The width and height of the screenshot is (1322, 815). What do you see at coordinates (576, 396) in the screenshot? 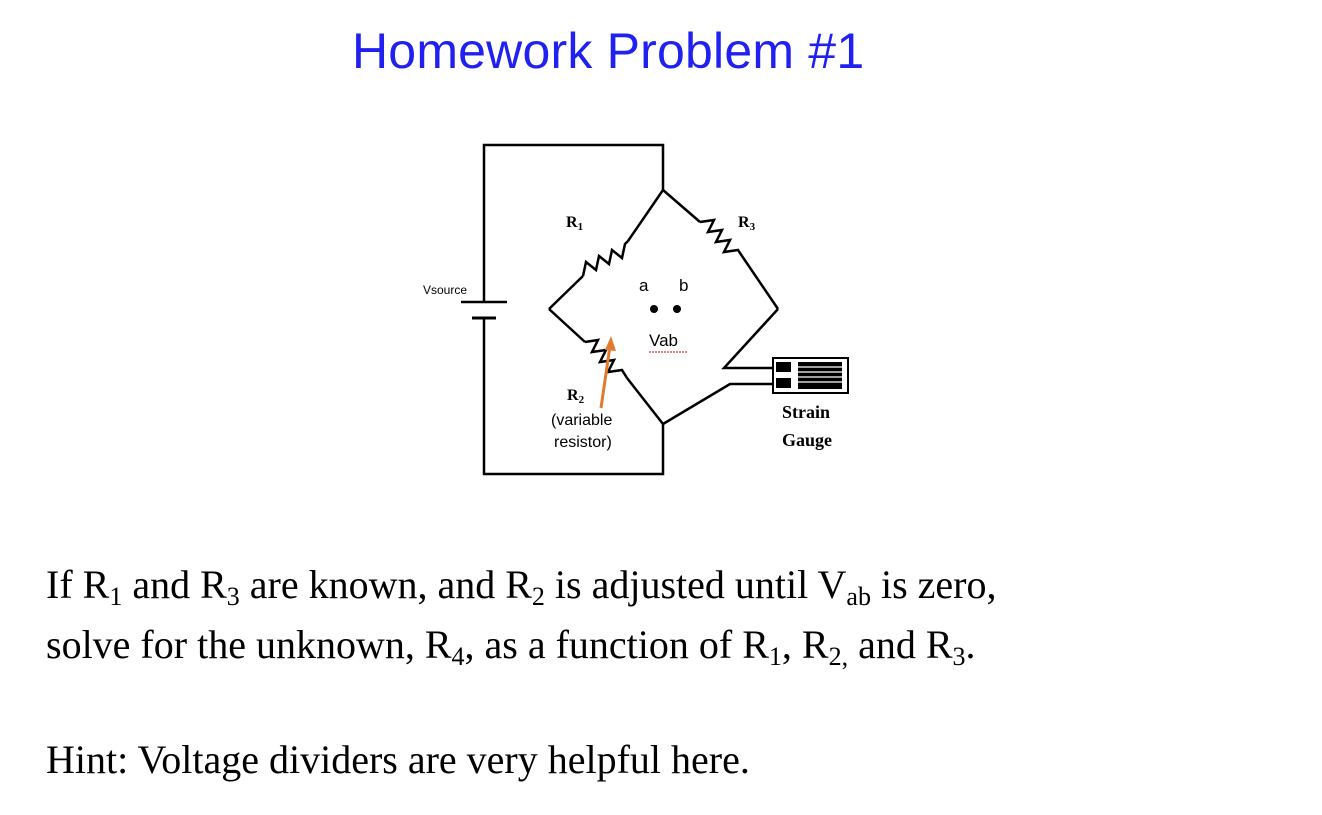
I see `r2-label: R2` at bounding box center [576, 396].